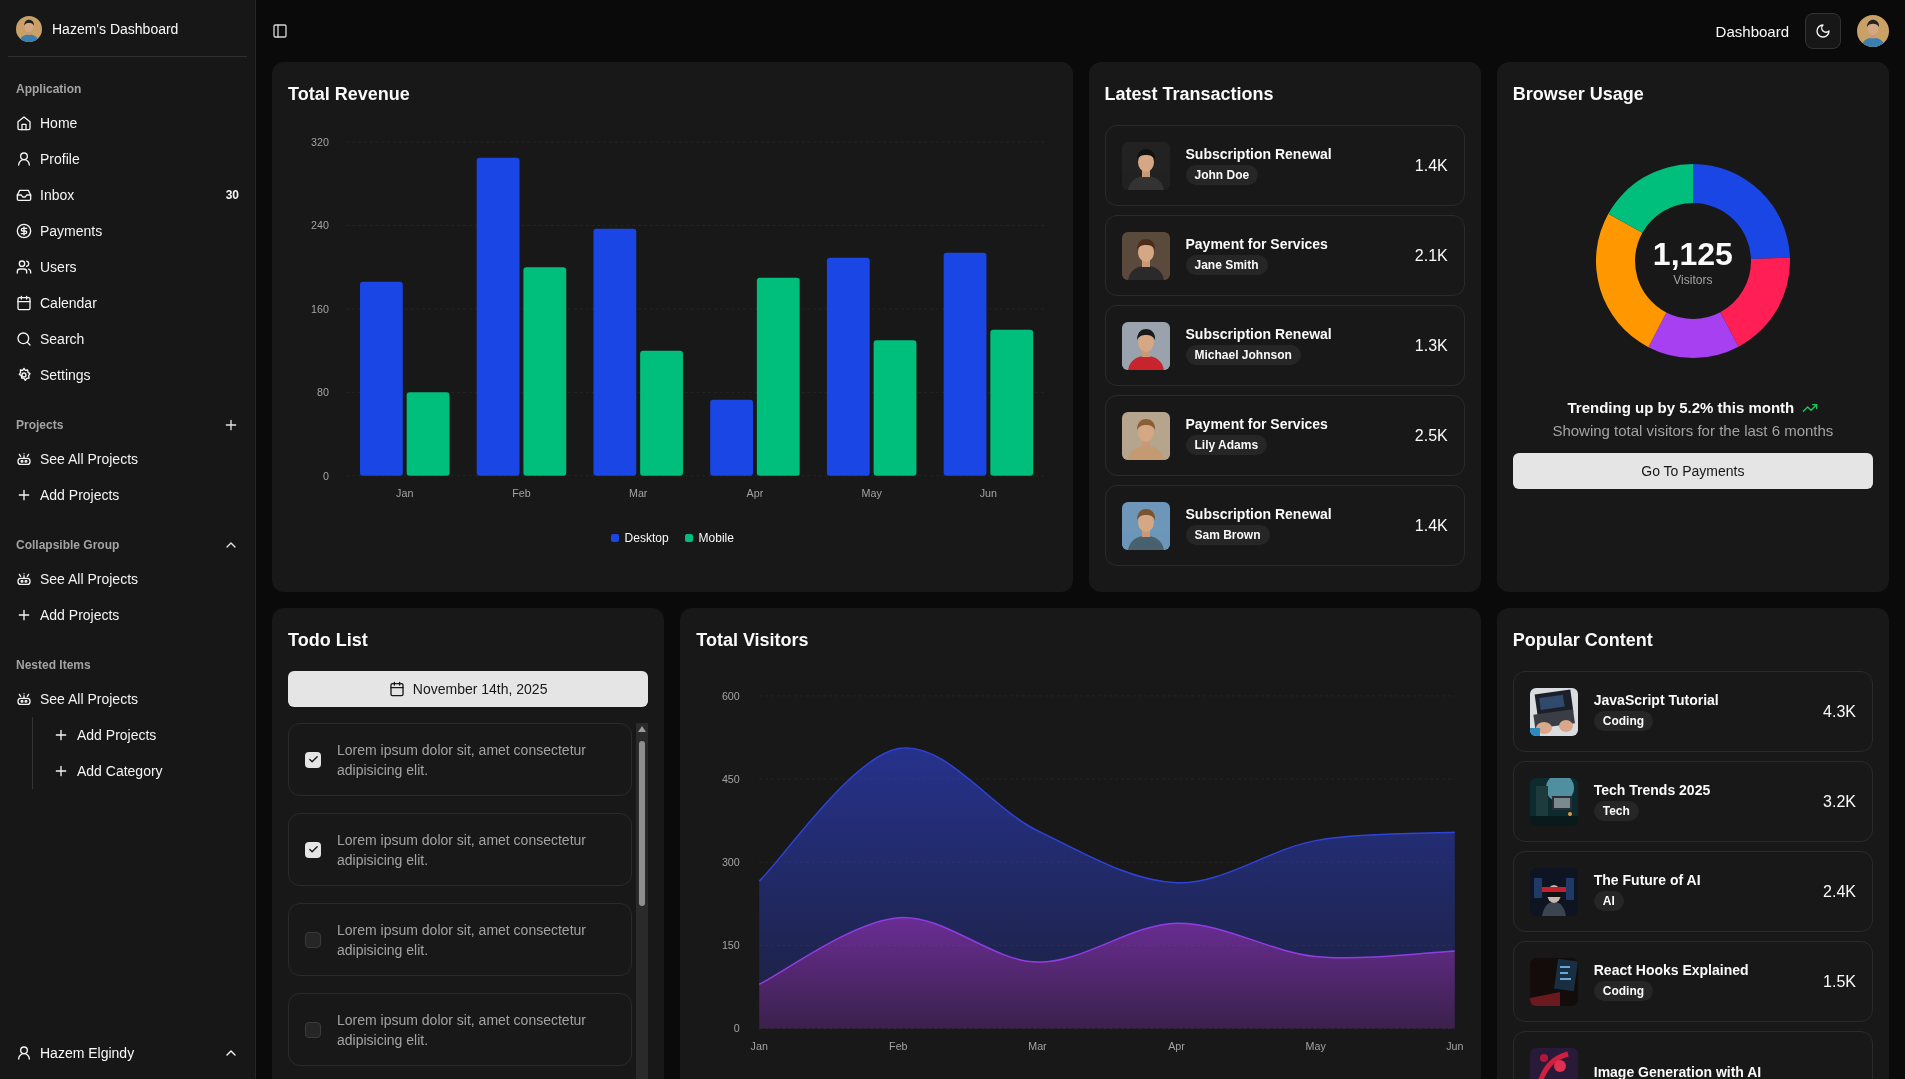 Image resolution: width=1905 pixels, height=1079 pixels. I want to click on axis-label: 320, so click(320, 142).